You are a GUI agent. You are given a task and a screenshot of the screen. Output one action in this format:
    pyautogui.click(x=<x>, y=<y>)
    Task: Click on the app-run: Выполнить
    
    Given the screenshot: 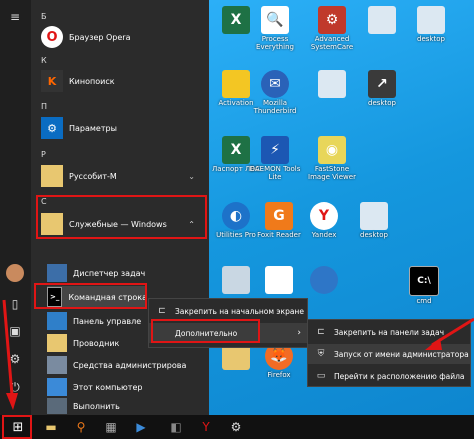 What is the action you would take?
    pyautogui.click(x=126, y=406)
    